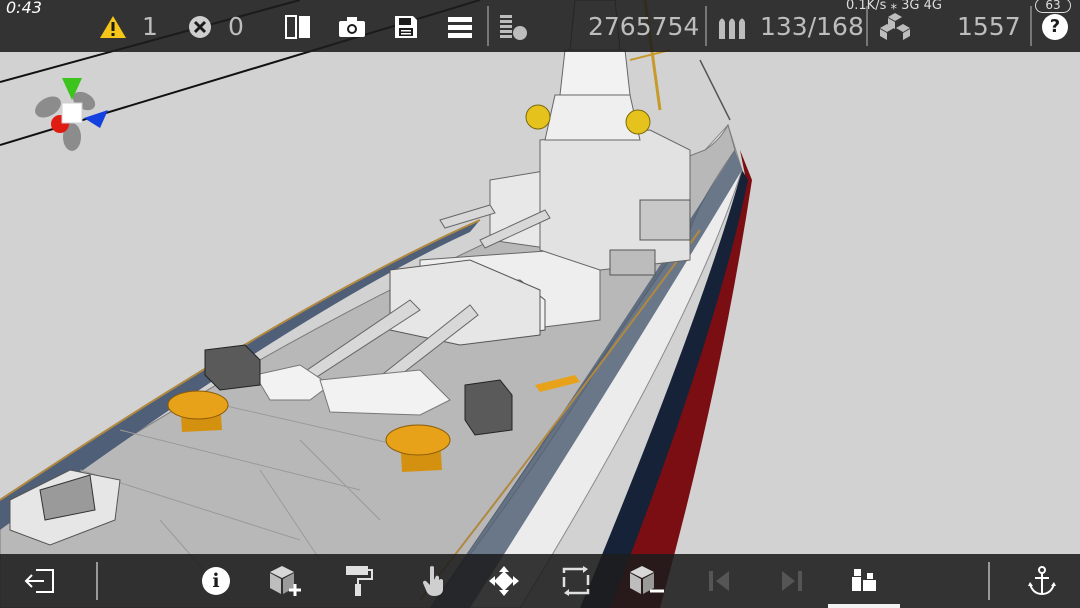 Image resolution: width=1080 pixels, height=608 pixels. What do you see at coordinates (791, 581) in the screenshot?
I see `next-icon` at bounding box center [791, 581].